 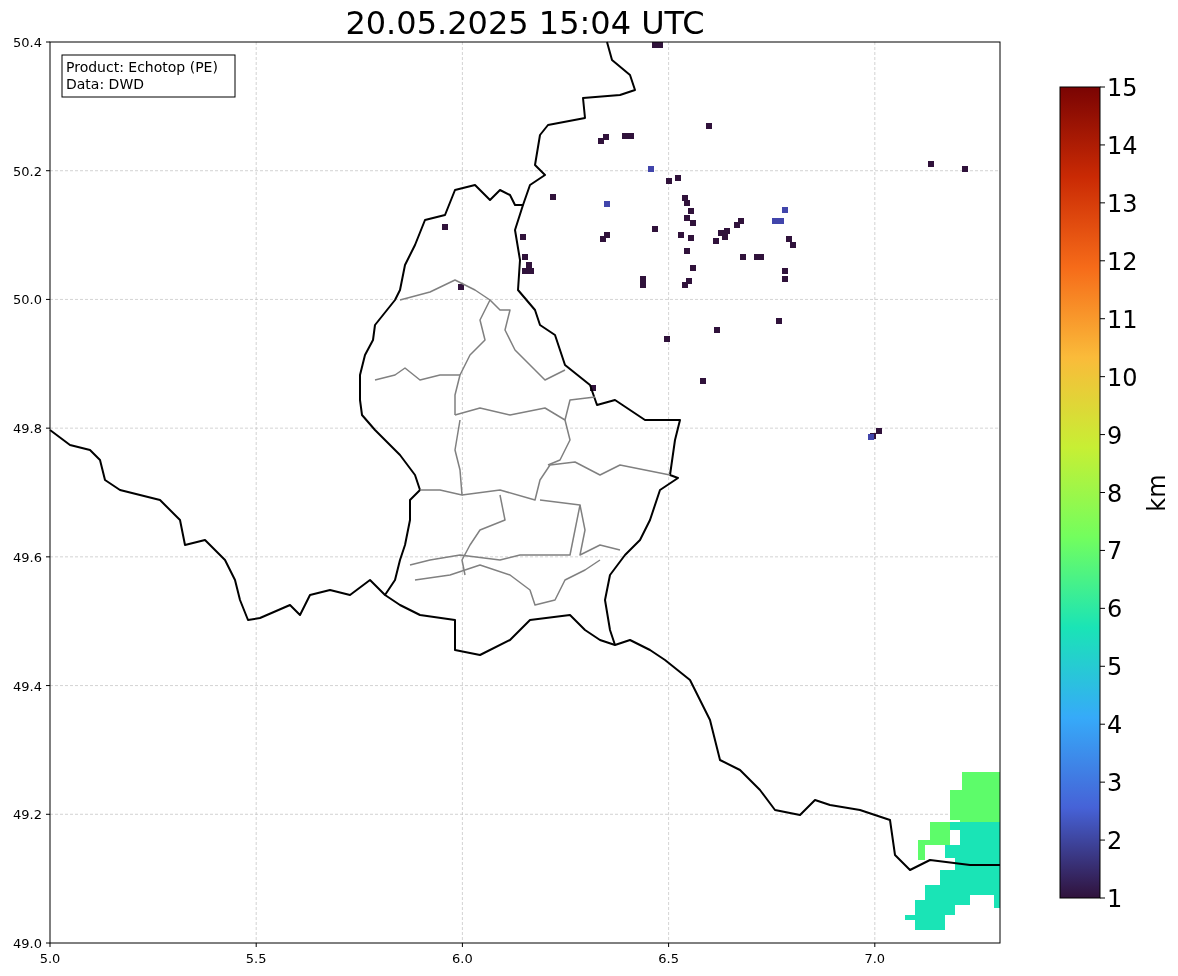 I want to click on colorbar-tick-label: 14, so click(x=1122, y=145).